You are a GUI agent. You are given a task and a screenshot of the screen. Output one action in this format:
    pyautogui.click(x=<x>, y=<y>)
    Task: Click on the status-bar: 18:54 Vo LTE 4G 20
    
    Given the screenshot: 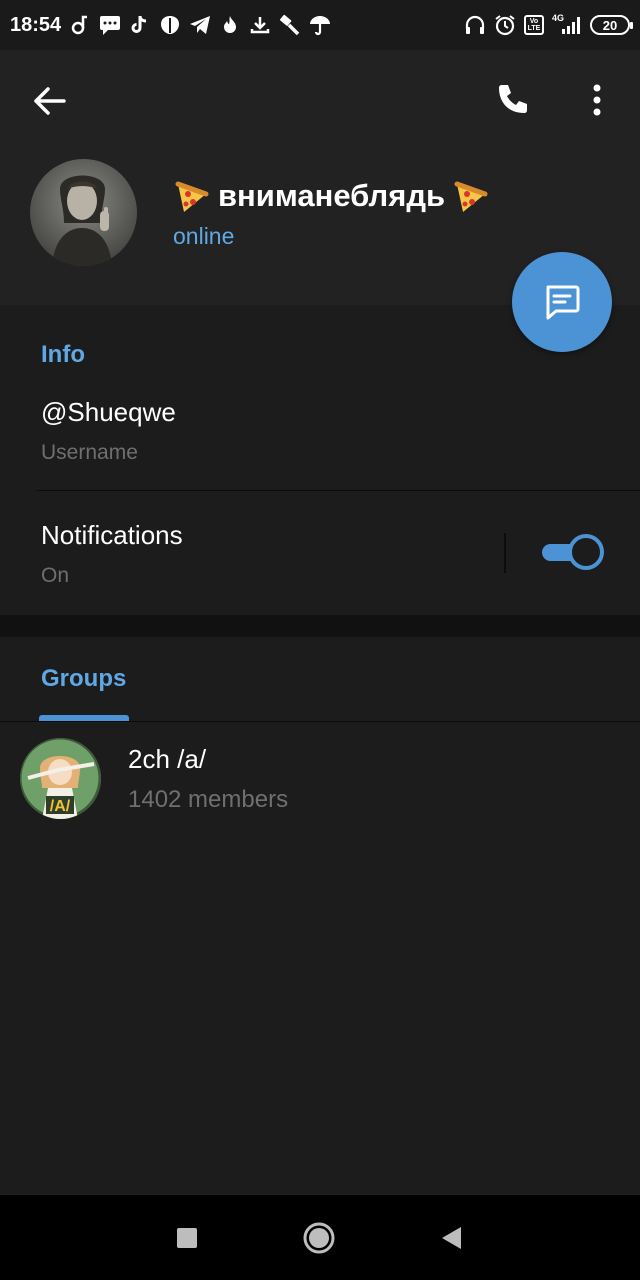 What is the action you would take?
    pyautogui.click(x=320, y=25)
    